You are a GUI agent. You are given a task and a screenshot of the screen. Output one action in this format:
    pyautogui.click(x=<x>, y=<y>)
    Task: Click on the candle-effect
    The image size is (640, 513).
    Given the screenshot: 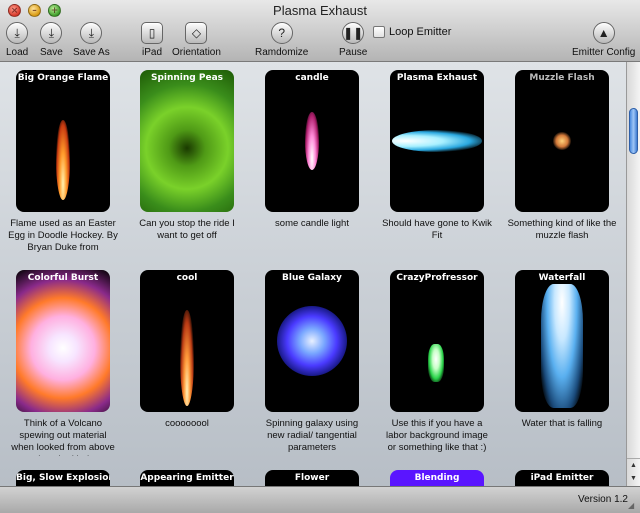 What is the action you would take?
    pyautogui.click(x=312, y=141)
    